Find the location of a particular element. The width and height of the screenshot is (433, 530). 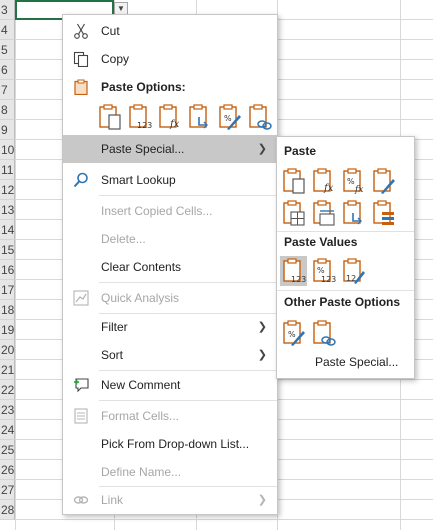

row-gridline is located at coordinates (224, 519).